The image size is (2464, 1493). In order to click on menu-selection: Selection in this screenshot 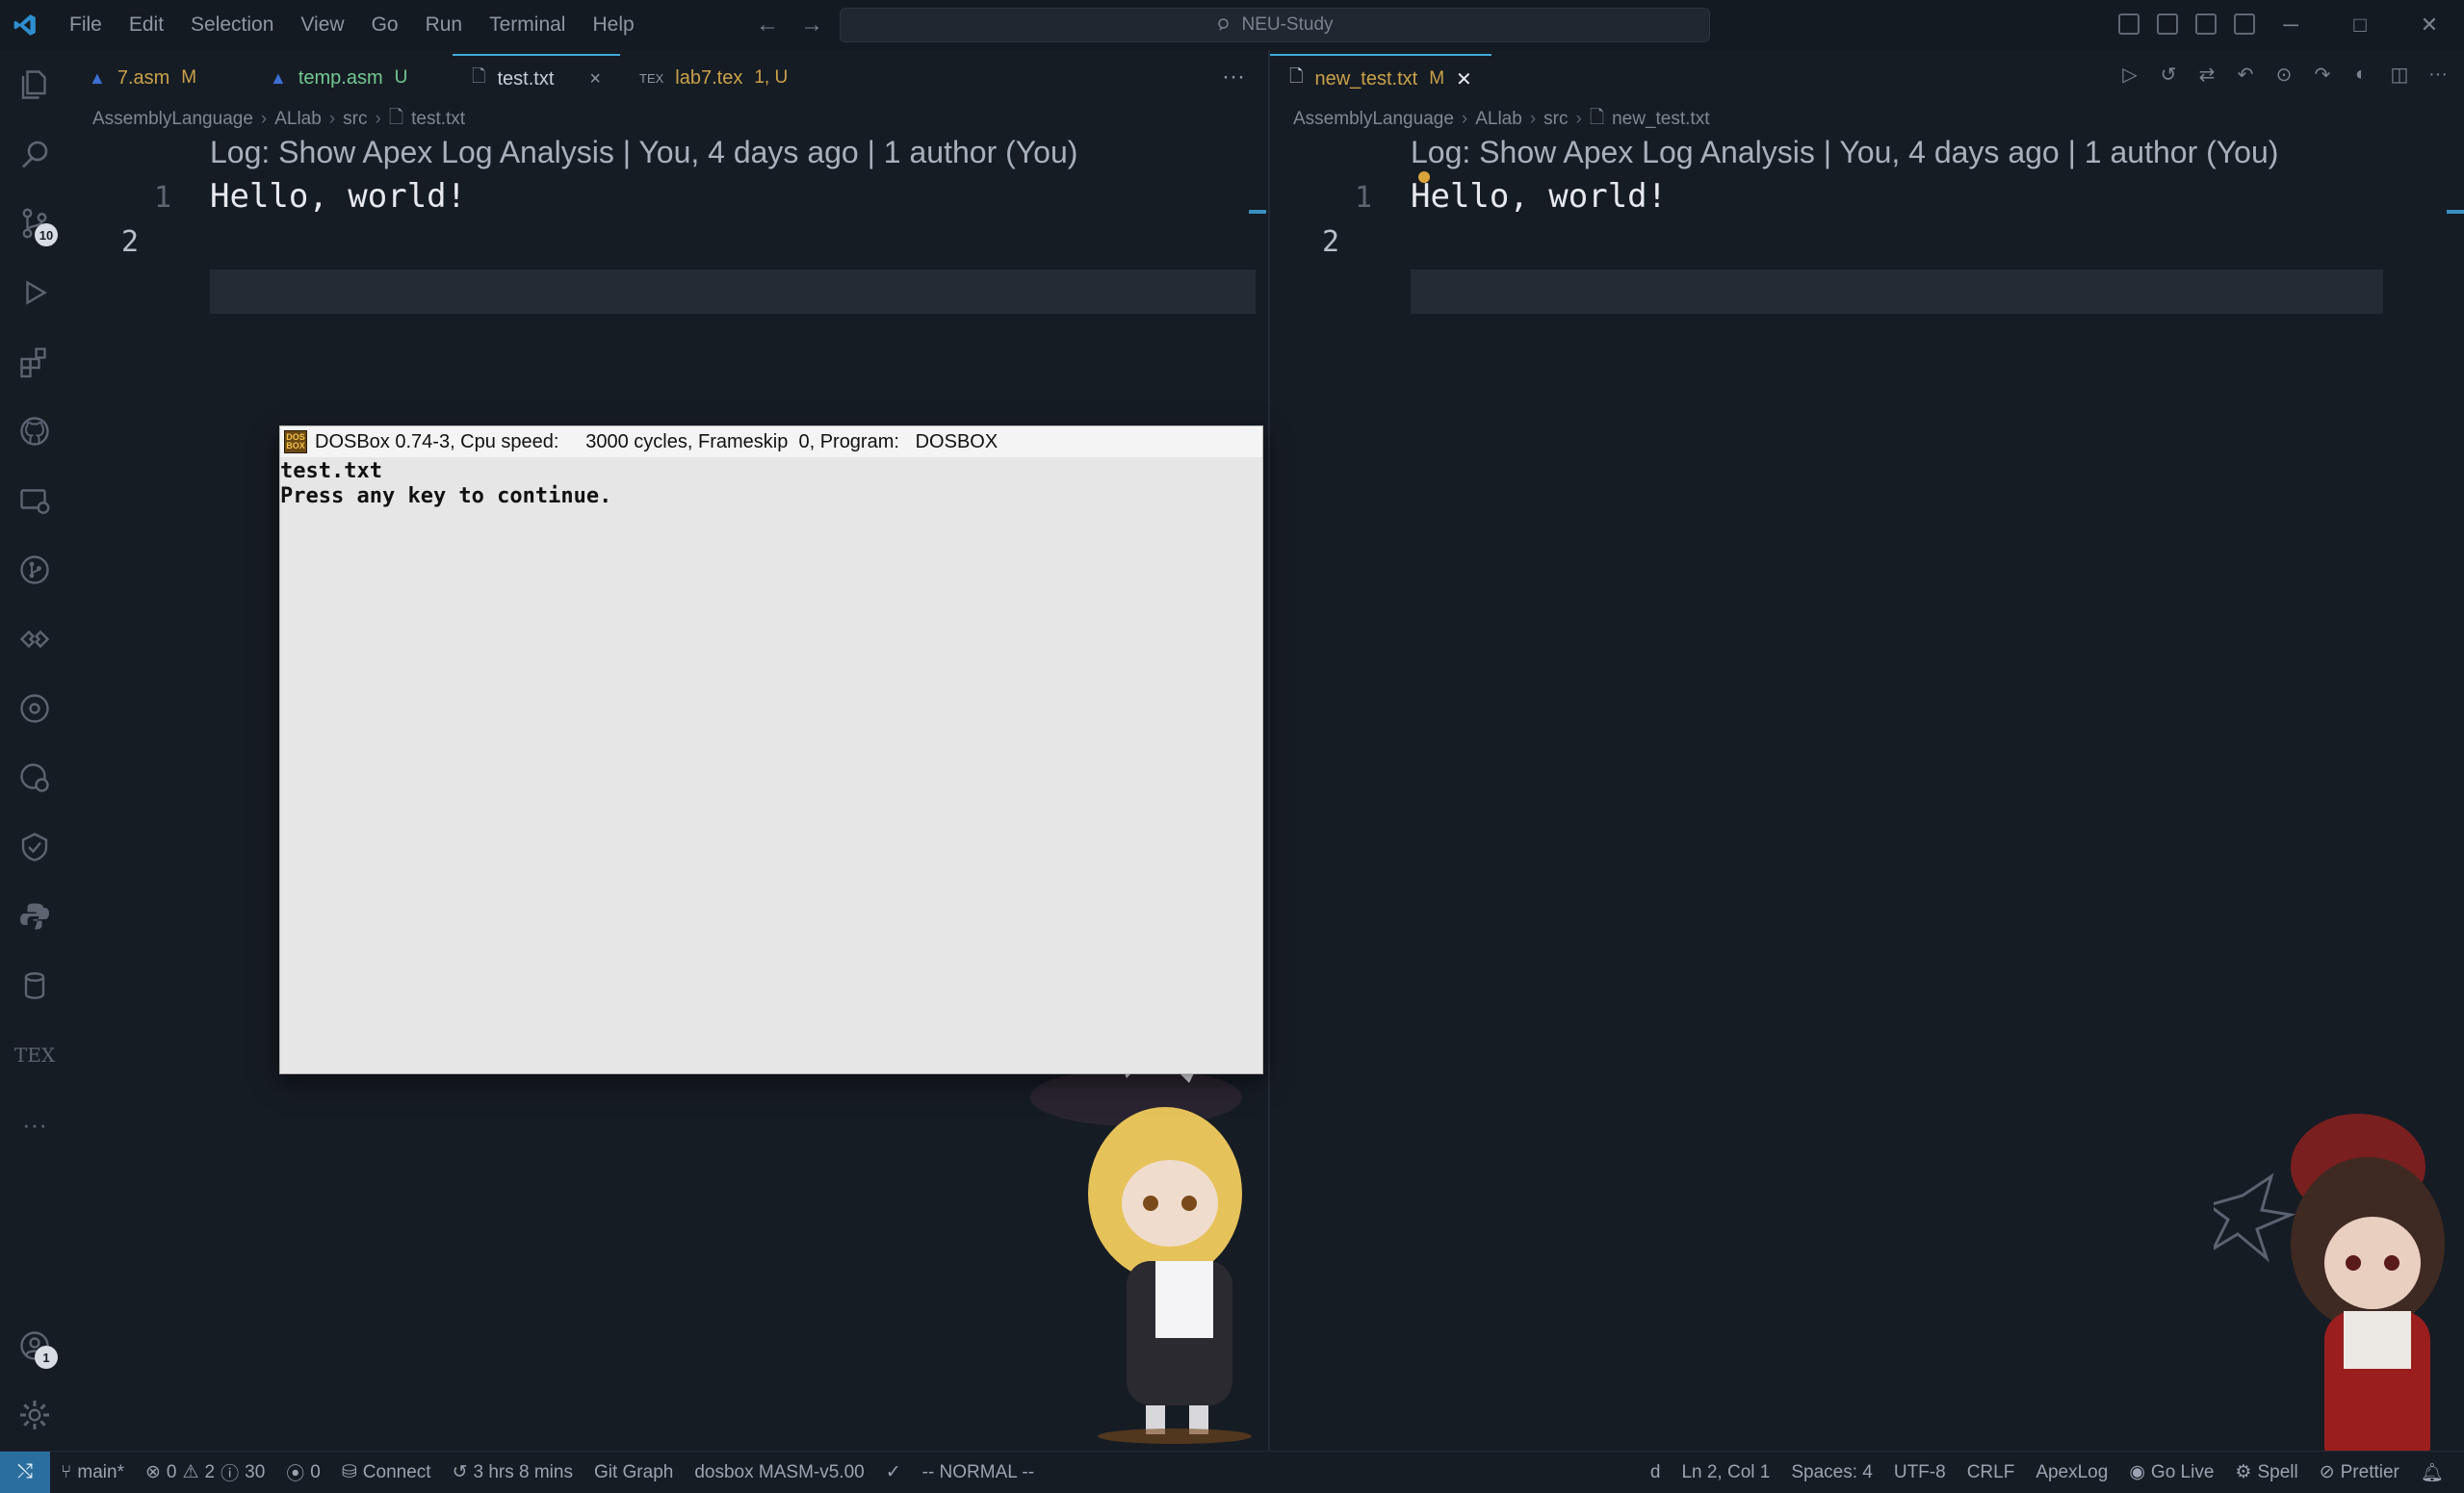, I will do `click(232, 25)`.